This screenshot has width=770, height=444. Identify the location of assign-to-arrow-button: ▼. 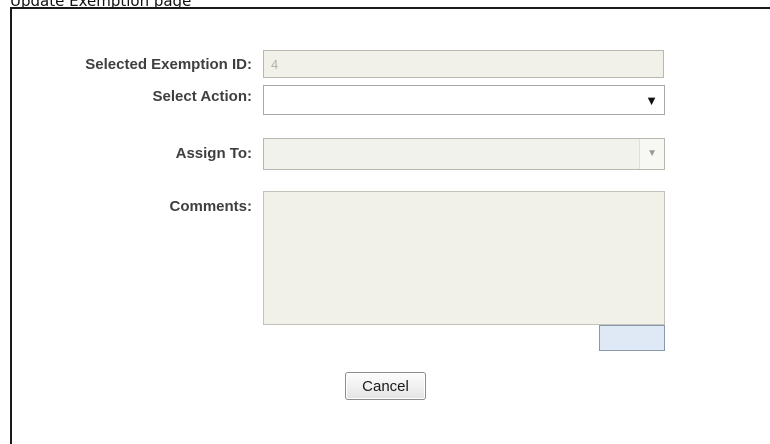
(651, 154).